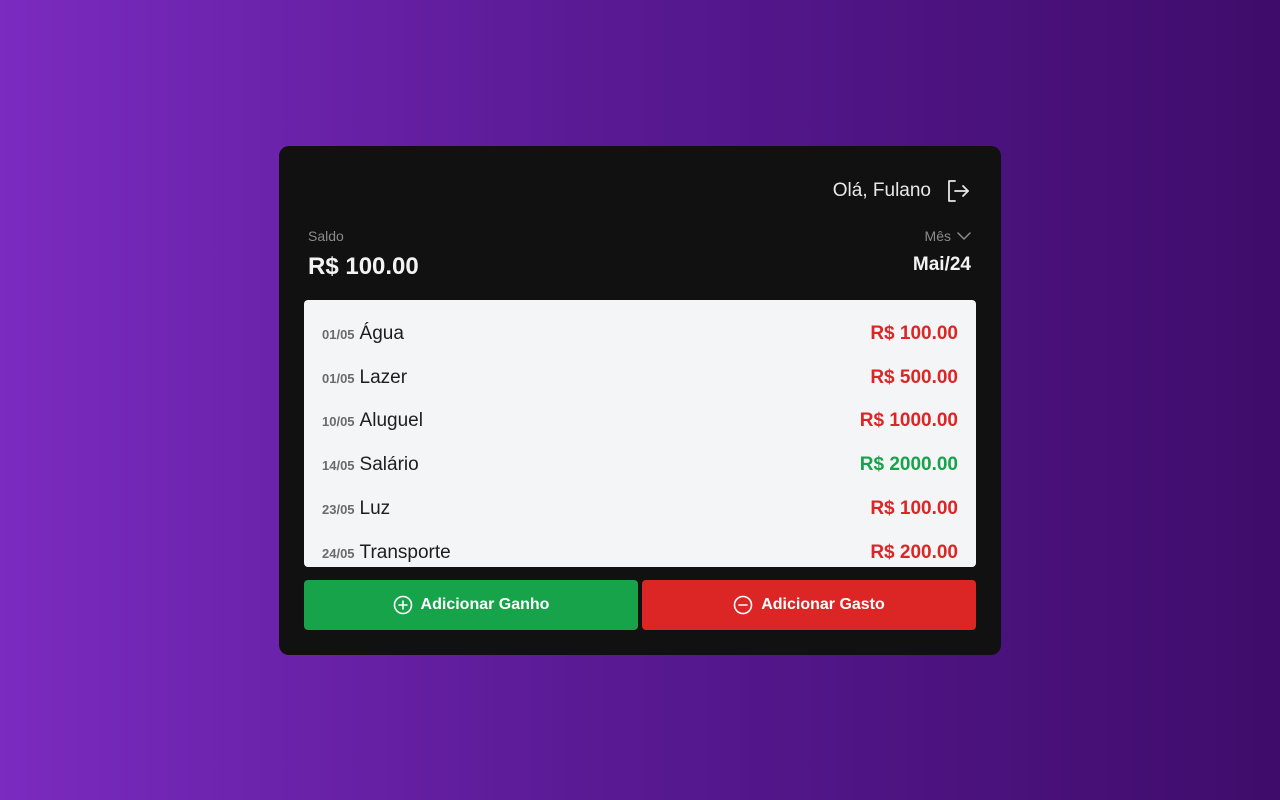 This screenshot has height=800, width=1280. What do you see at coordinates (338, 422) in the screenshot?
I see `transaction-date: 10/05` at bounding box center [338, 422].